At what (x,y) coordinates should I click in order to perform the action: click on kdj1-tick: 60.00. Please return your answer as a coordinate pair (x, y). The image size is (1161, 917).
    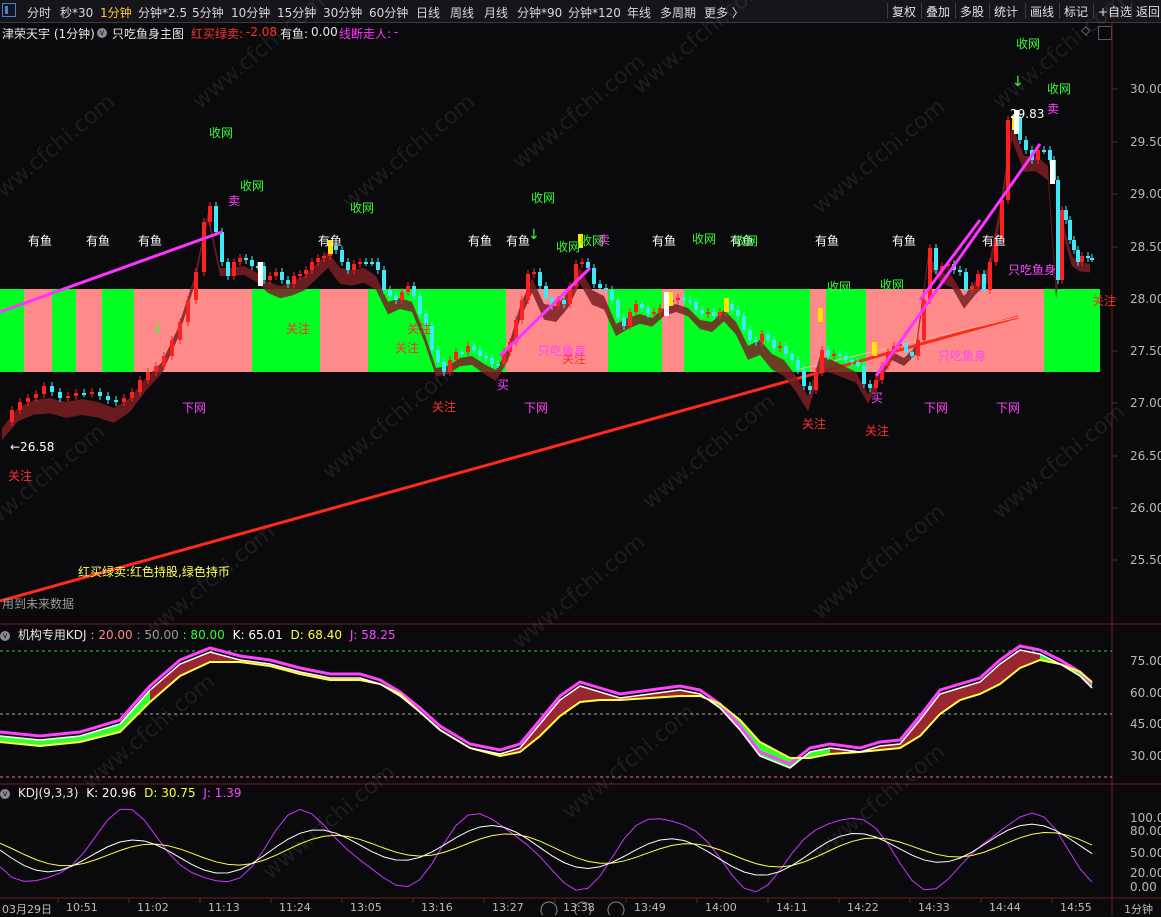
    Looking at the image, I should click on (1145, 693).